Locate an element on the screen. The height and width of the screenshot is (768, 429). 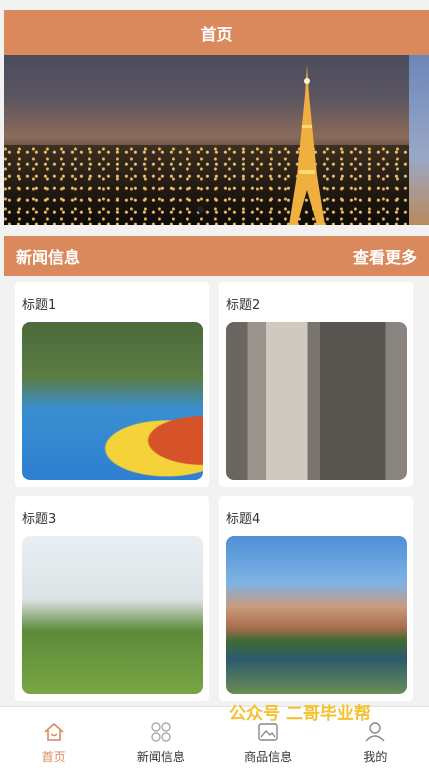
news-section-title: 新闻信息 is located at coordinates (48, 257).